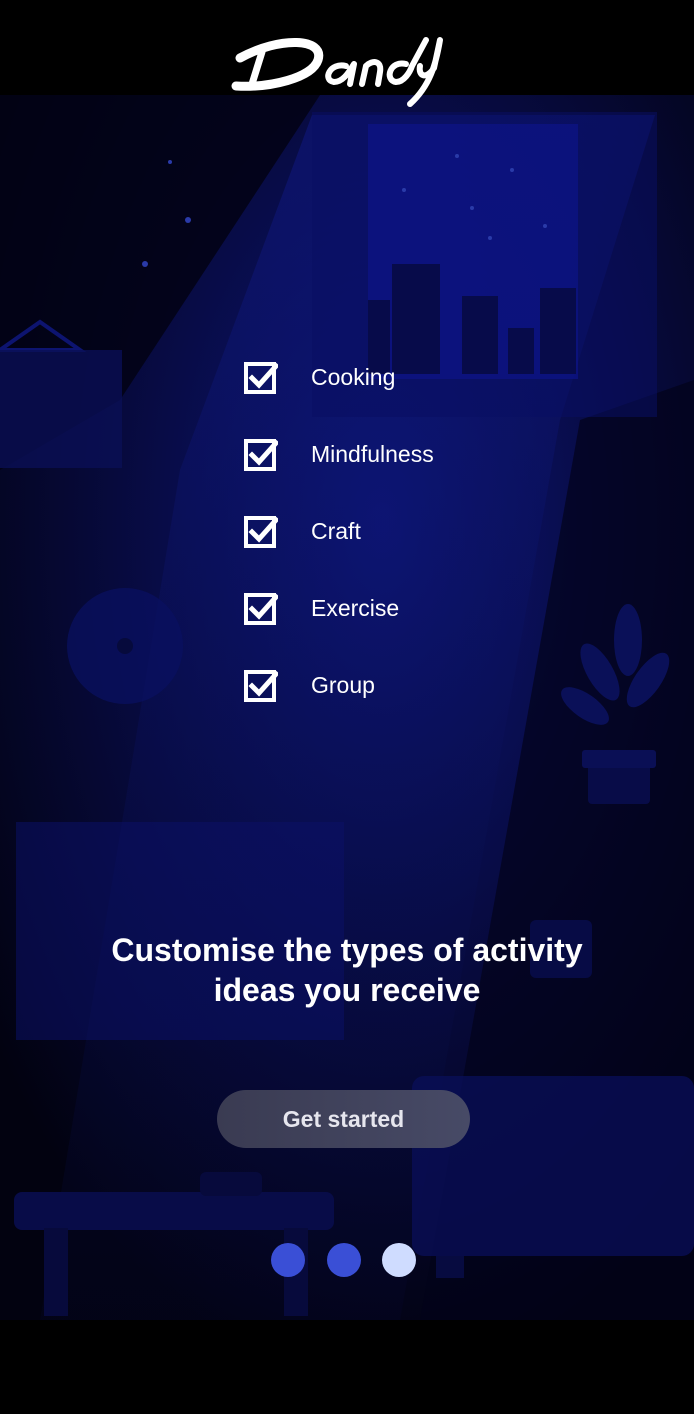 The height and width of the screenshot is (1414, 694). Describe the element at coordinates (347, 990) in the screenshot. I see `headline-line-2: ideas you receive` at that location.